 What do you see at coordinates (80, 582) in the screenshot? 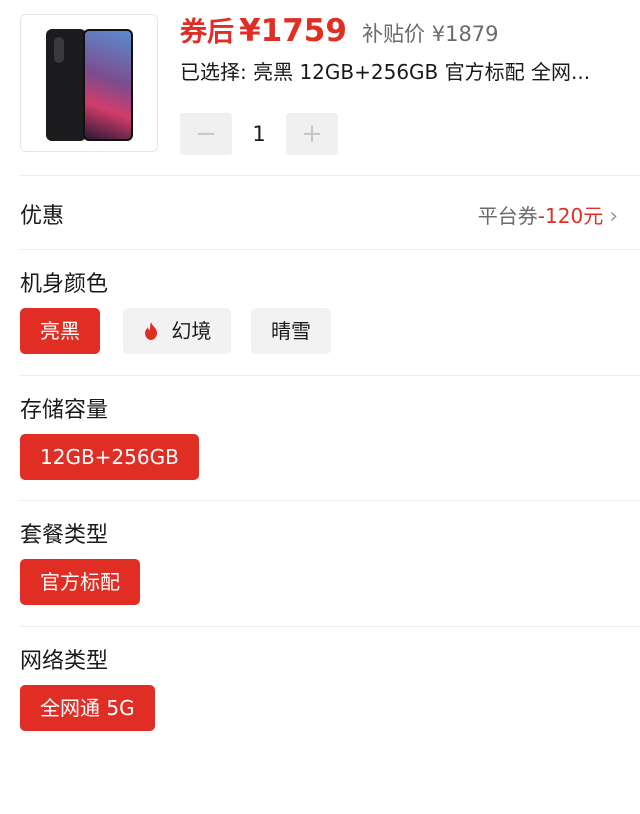
I see `package-option-official: 官方标配` at bounding box center [80, 582].